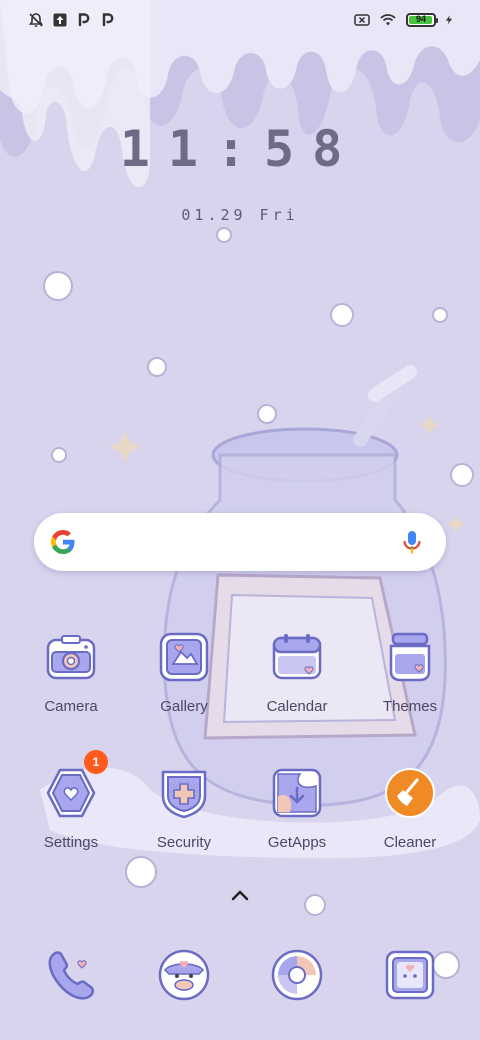 This screenshot has height=1040, width=480. Describe the element at coordinates (410, 657) in the screenshot. I see `themes-jar-icon` at that location.